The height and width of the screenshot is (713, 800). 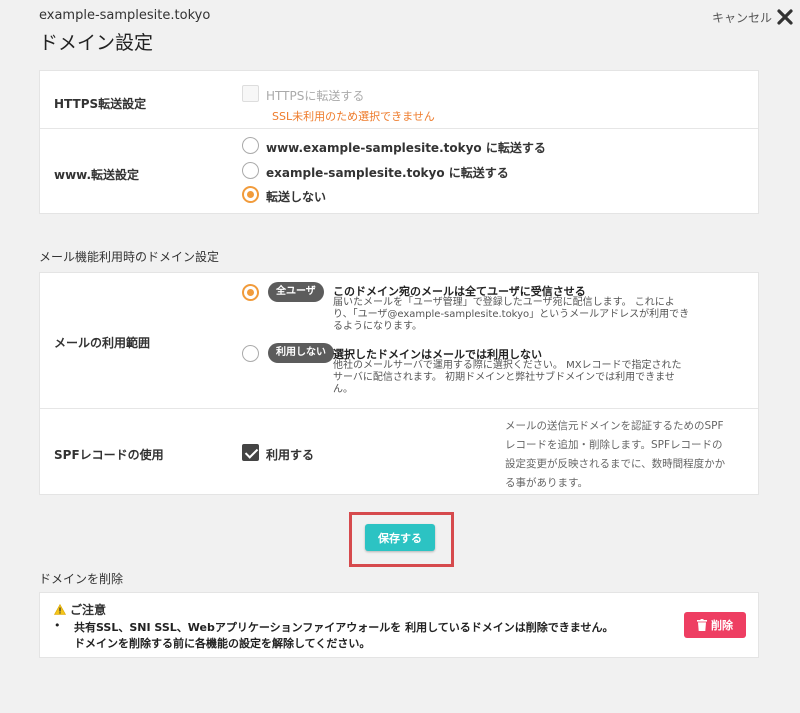 I want to click on page-title: ドメイン設定, so click(x=96, y=43).